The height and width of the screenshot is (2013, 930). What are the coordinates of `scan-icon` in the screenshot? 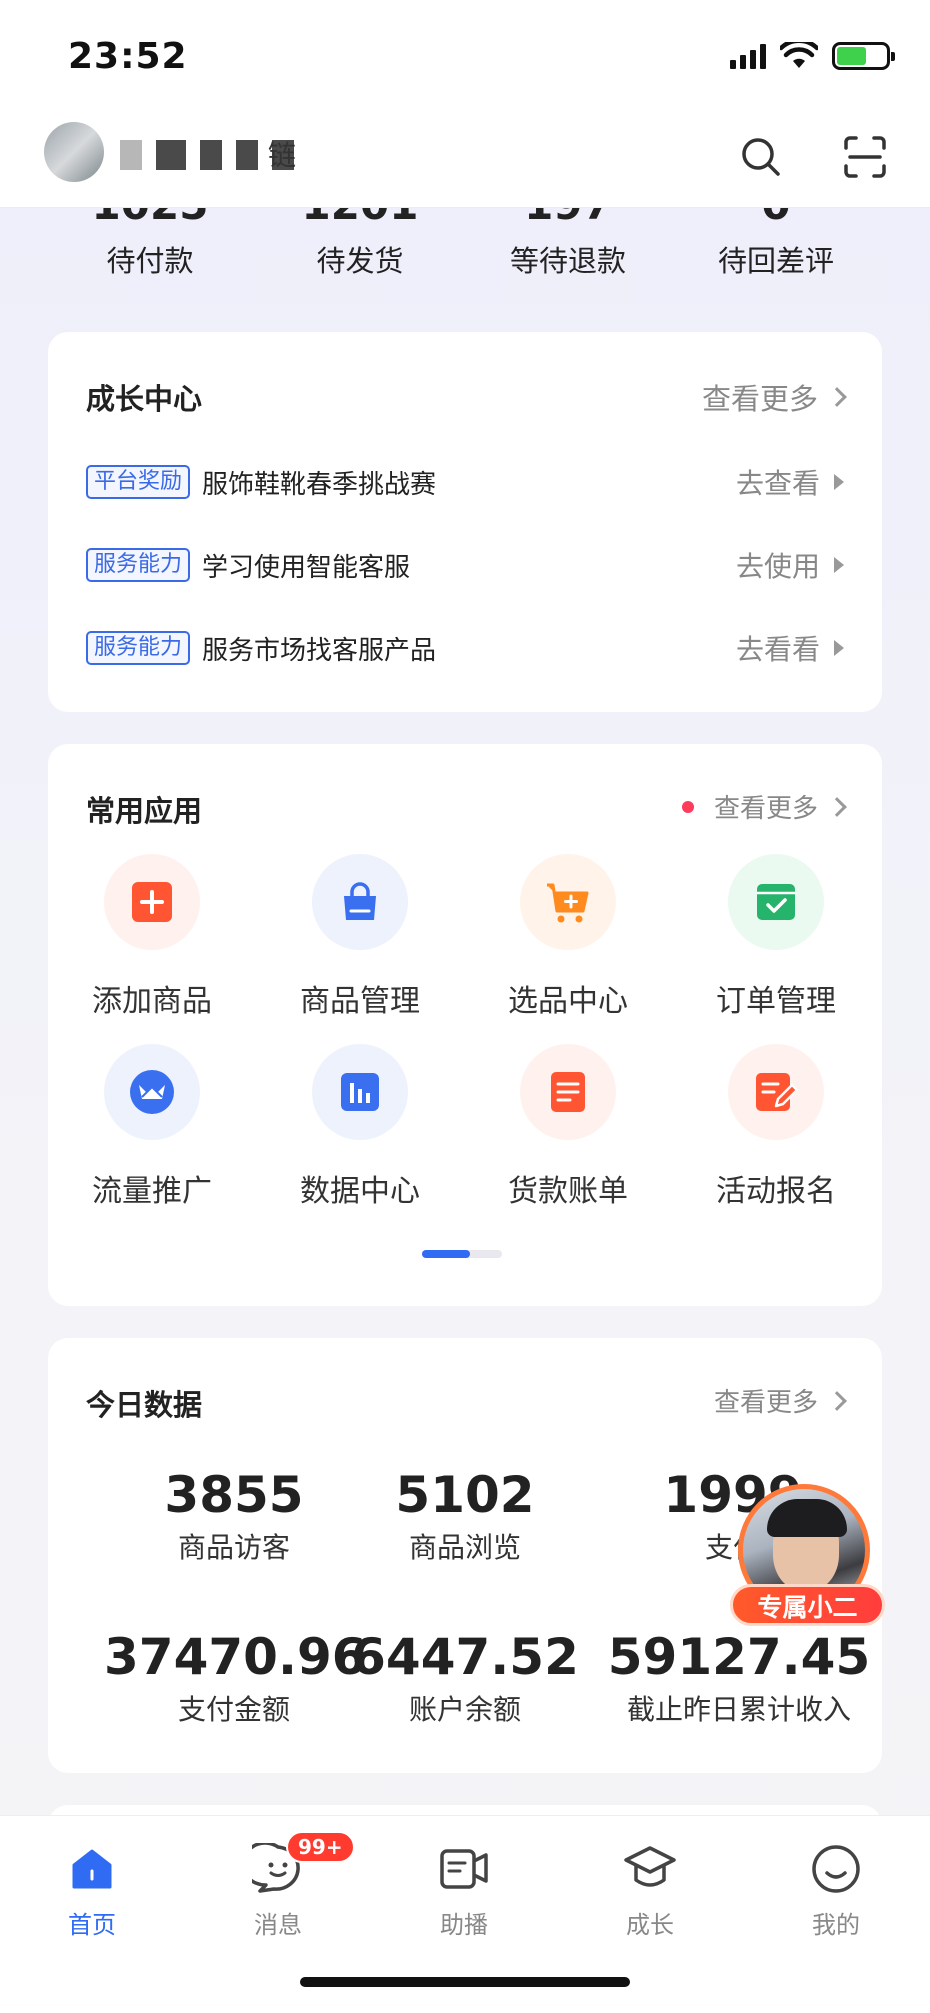 It's located at (865, 157).